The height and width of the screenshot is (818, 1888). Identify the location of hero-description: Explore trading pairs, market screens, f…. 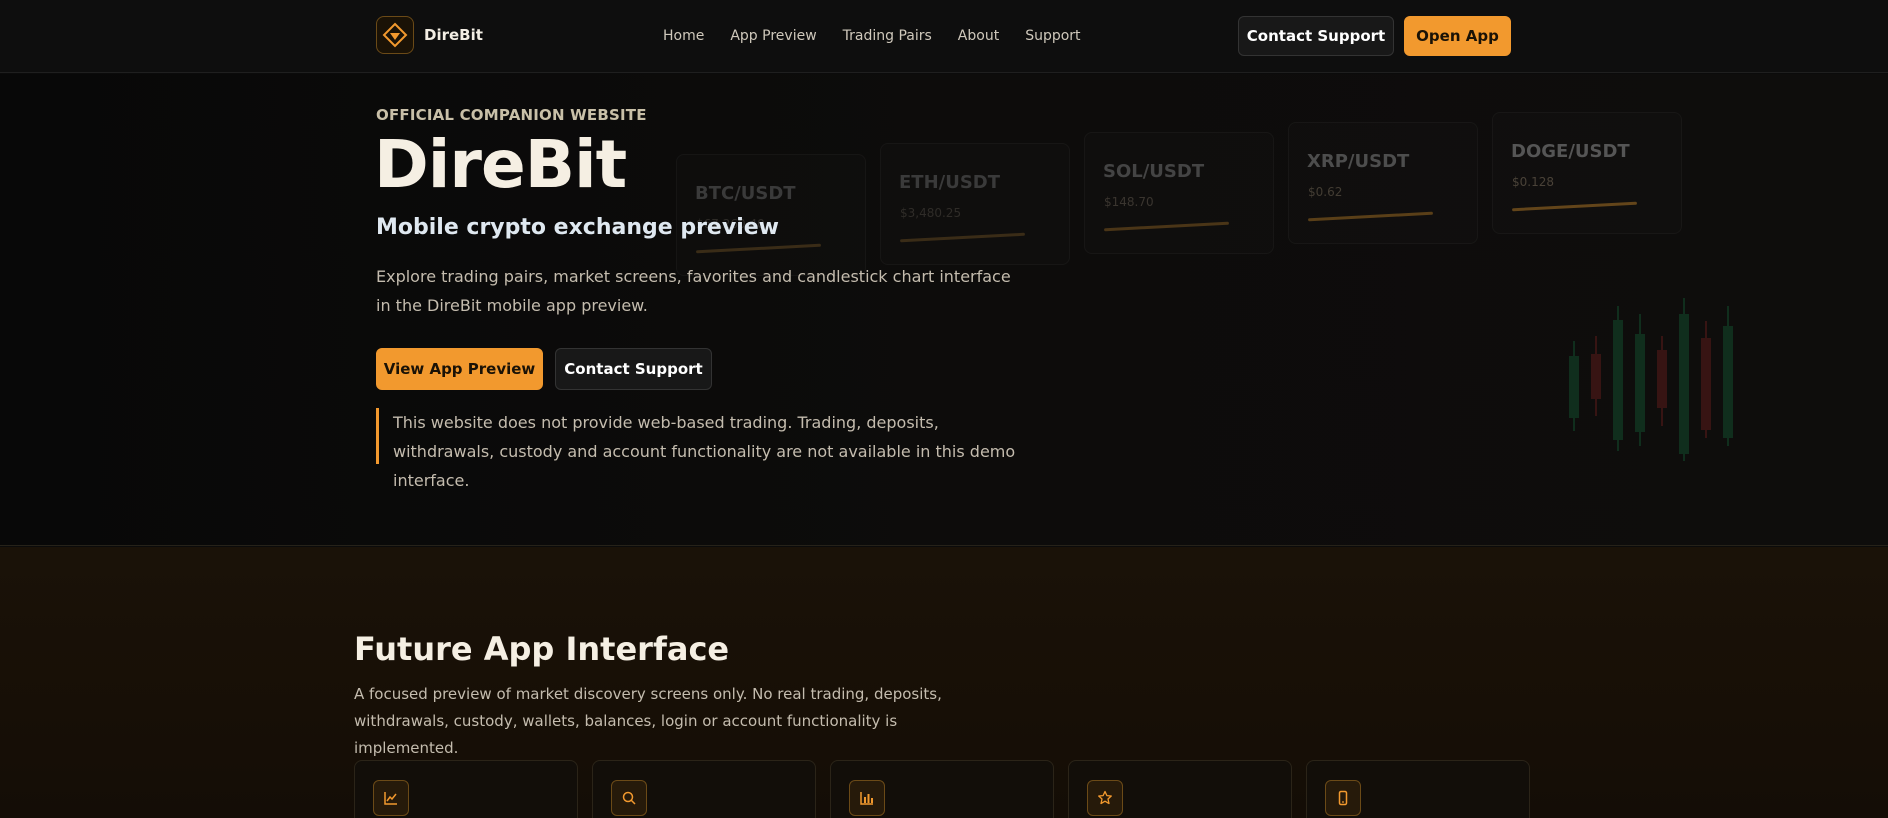
(693, 291).